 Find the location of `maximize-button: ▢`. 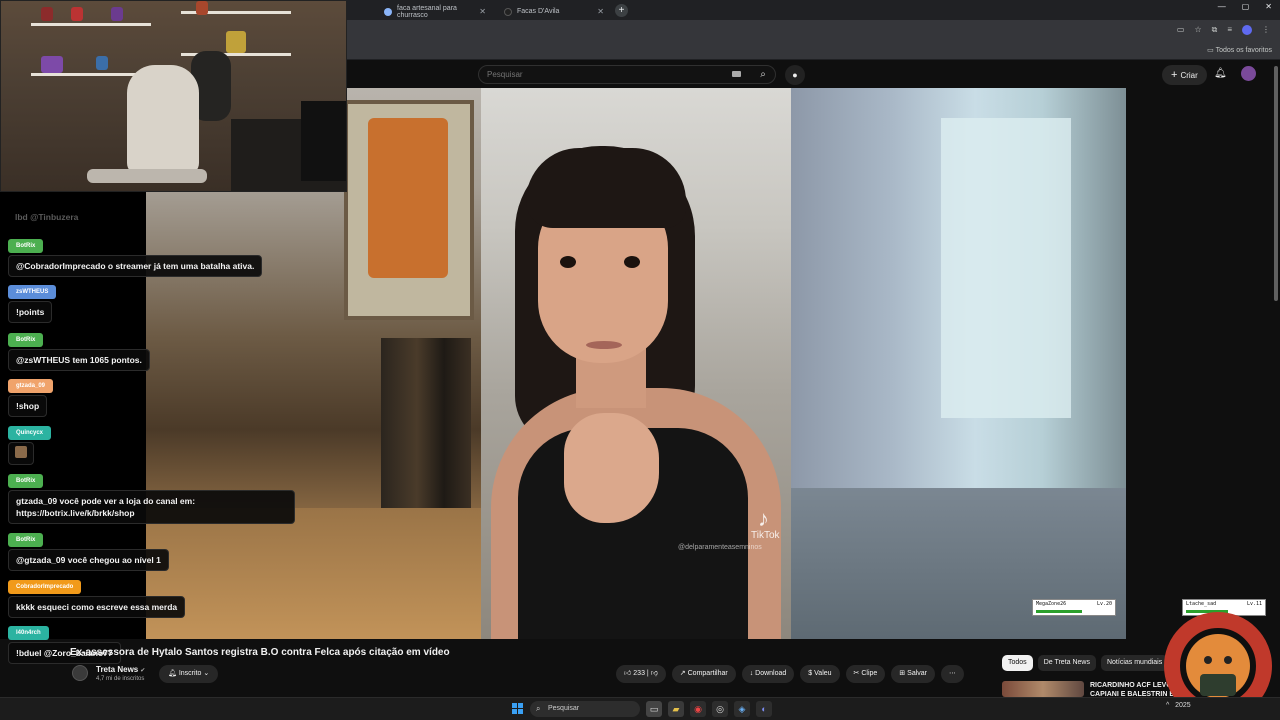

maximize-button: ▢ is located at coordinates (1246, 6).